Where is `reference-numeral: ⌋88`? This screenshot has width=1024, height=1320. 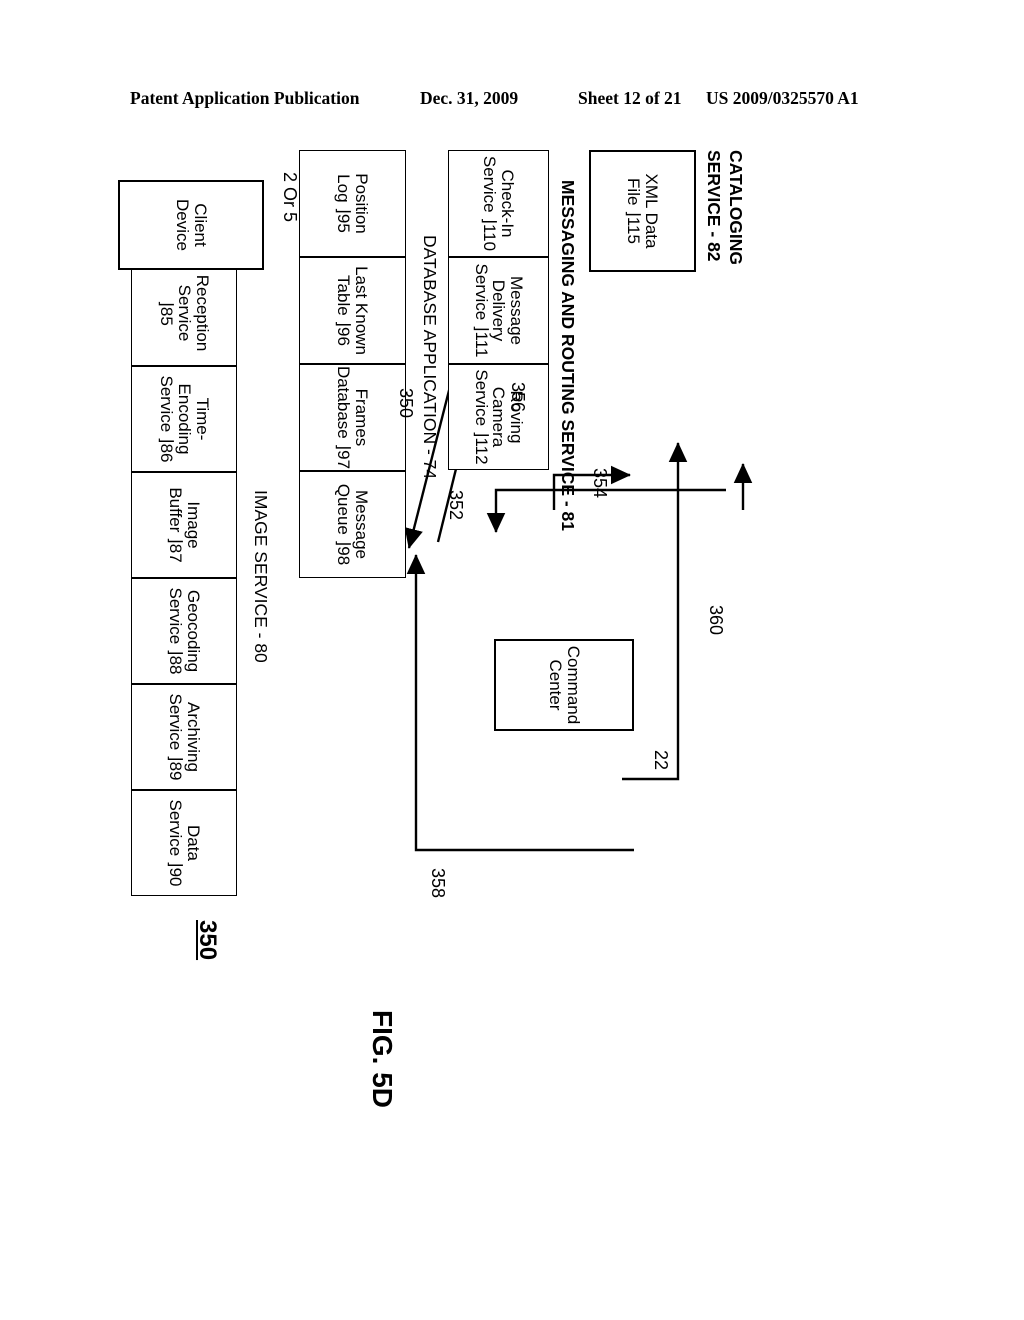
reference-numeral: ⌋88 is located at coordinates (175, 661).